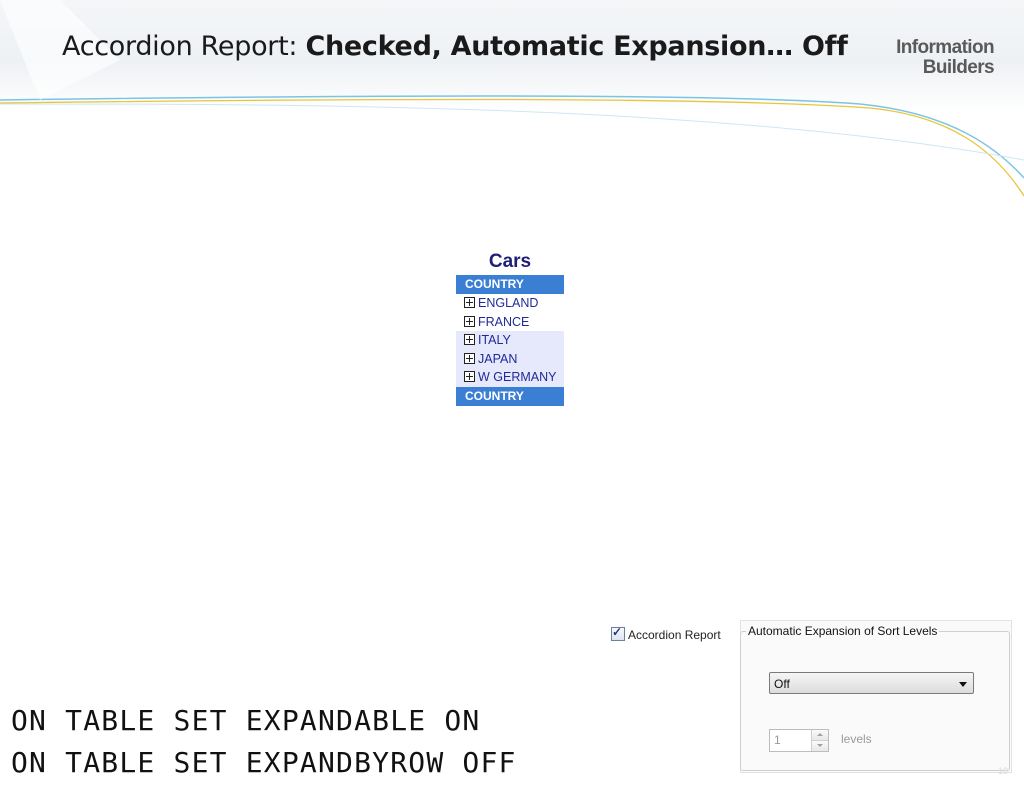 This screenshot has width=1024, height=791. Describe the element at coordinates (184, 46) in the screenshot. I see `title-regular: Accordion Report:` at that location.